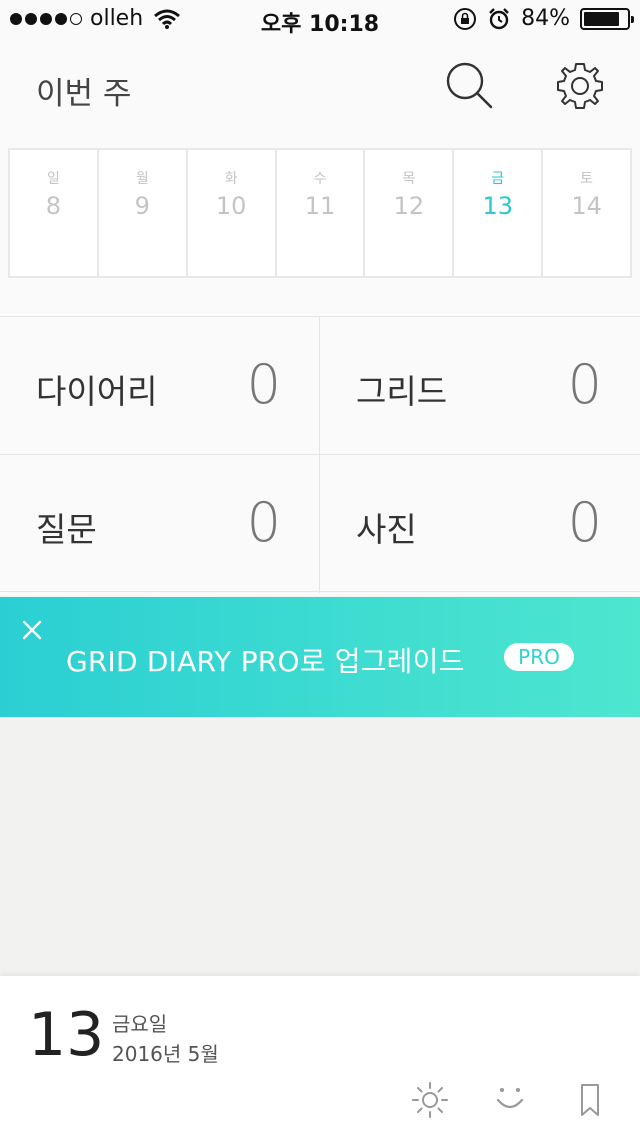 The width and height of the screenshot is (640, 1136). Describe the element at coordinates (586, 206) in the screenshot. I see `day-number: 14` at that location.